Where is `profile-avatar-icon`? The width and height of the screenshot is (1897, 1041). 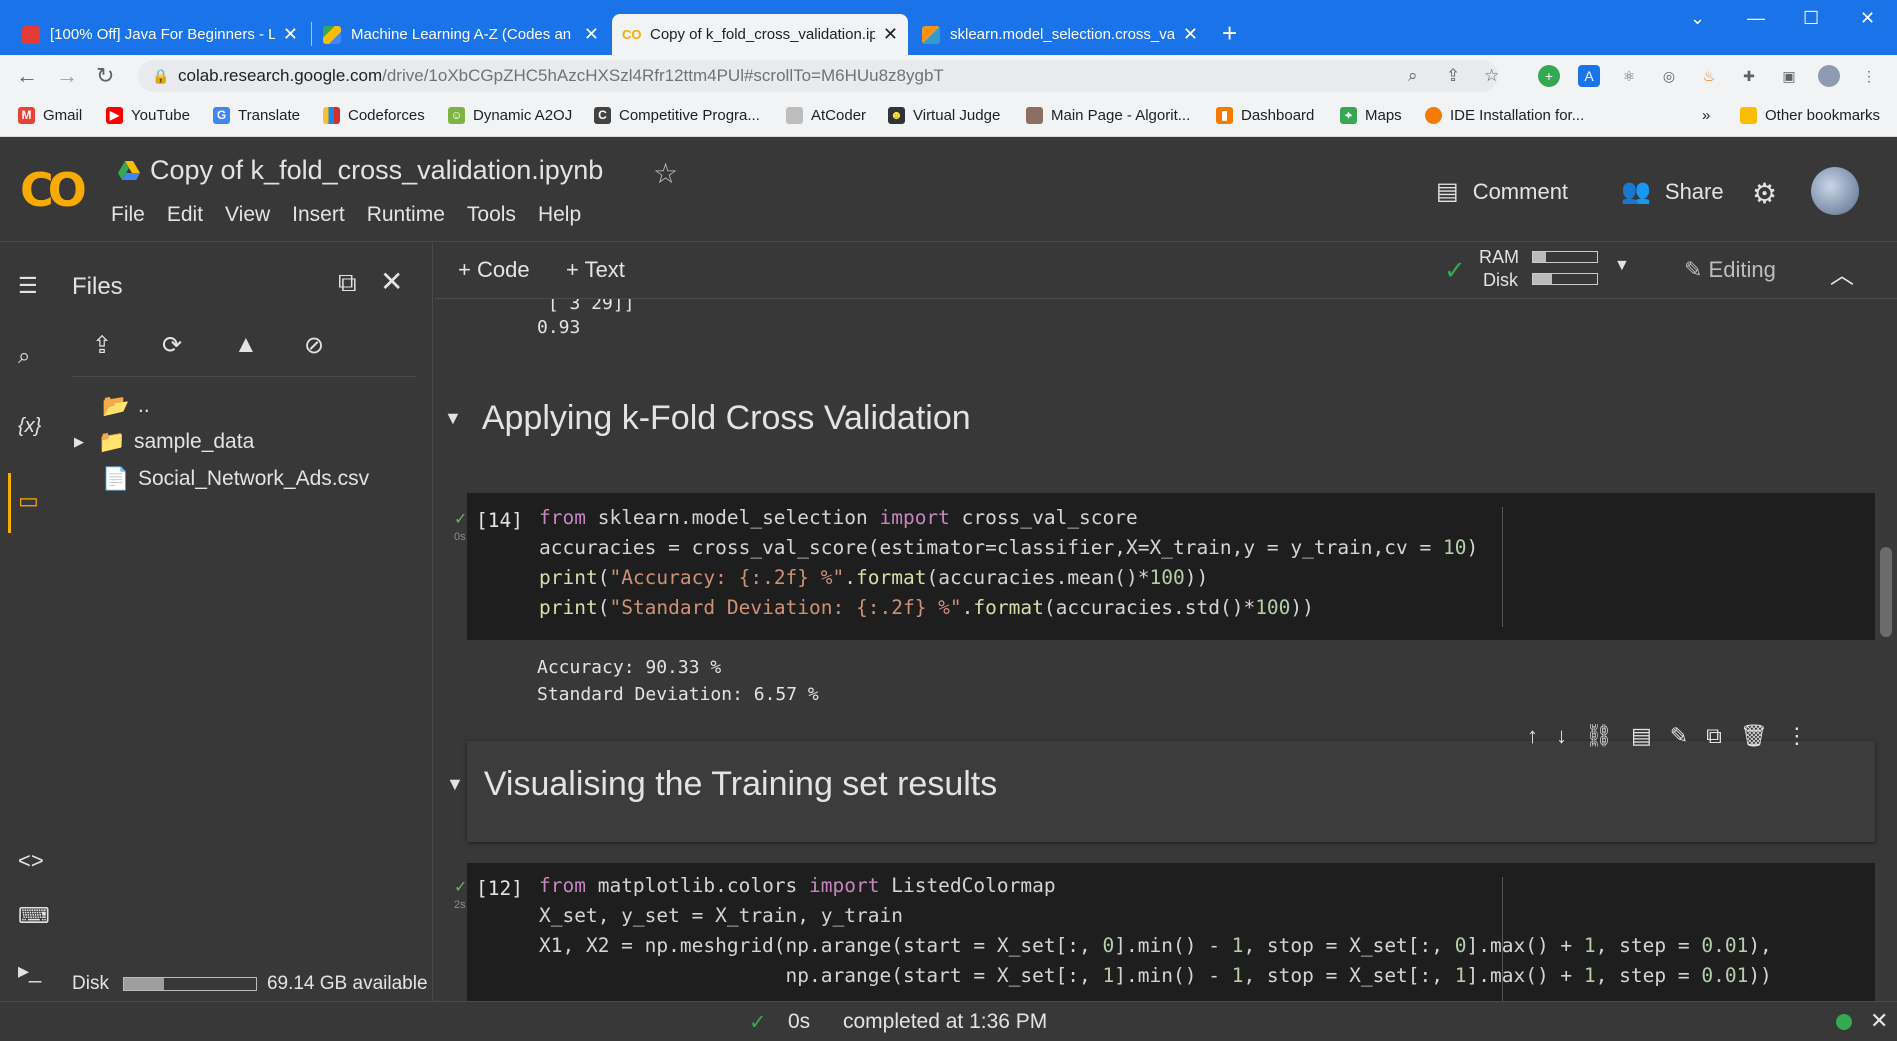
profile-avatar-icon is located at coordinates (1829, 76).